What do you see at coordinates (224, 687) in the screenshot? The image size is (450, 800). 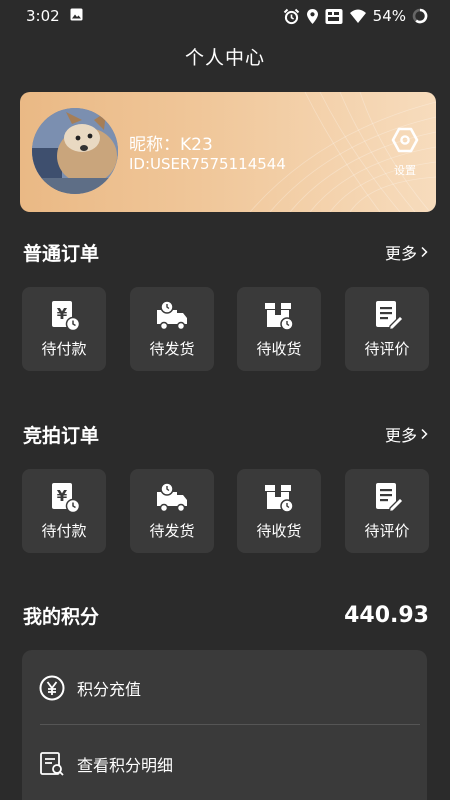 I see `points-recharge-row: 积分充值` at bounding box center [224, 687].